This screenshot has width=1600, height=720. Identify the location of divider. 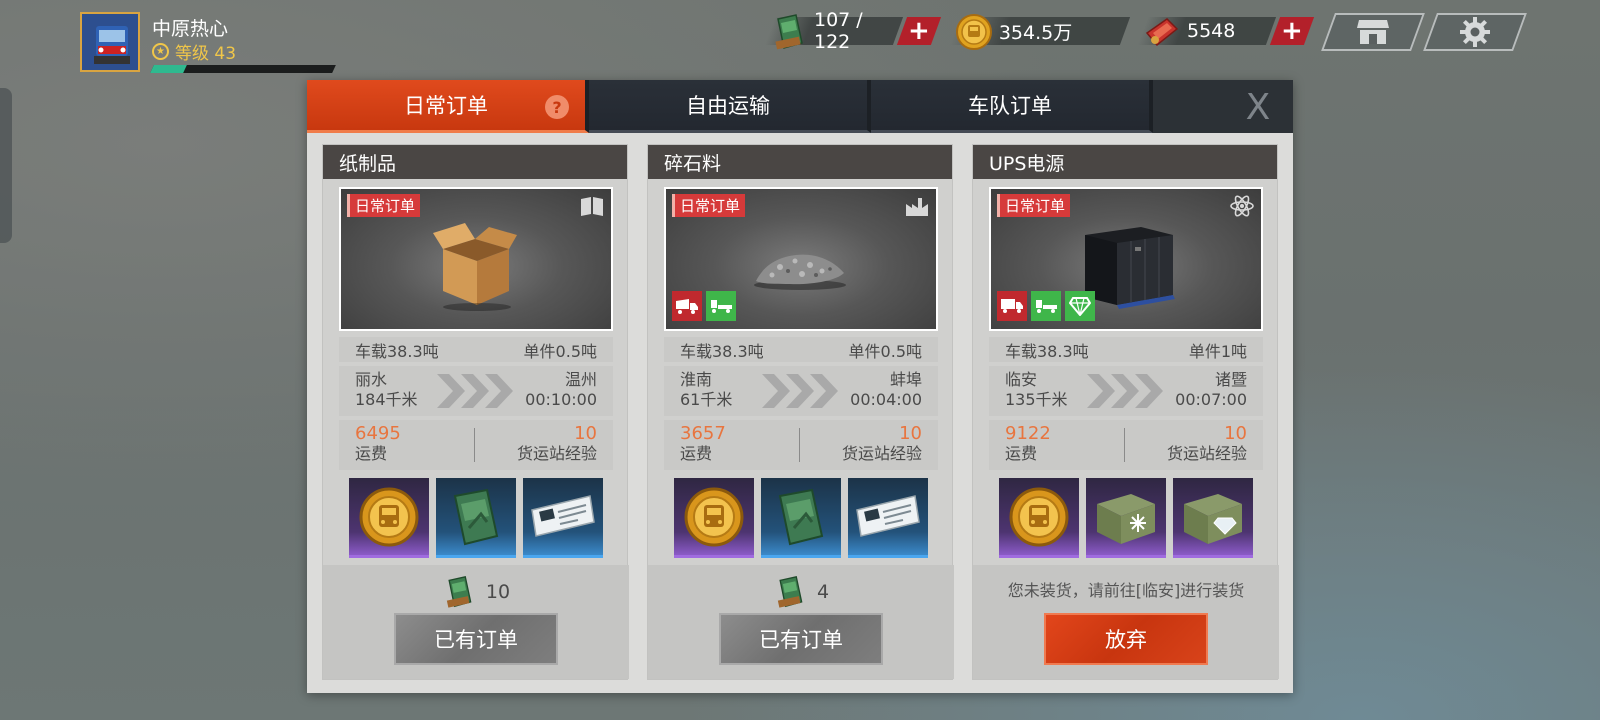
(799, 445).